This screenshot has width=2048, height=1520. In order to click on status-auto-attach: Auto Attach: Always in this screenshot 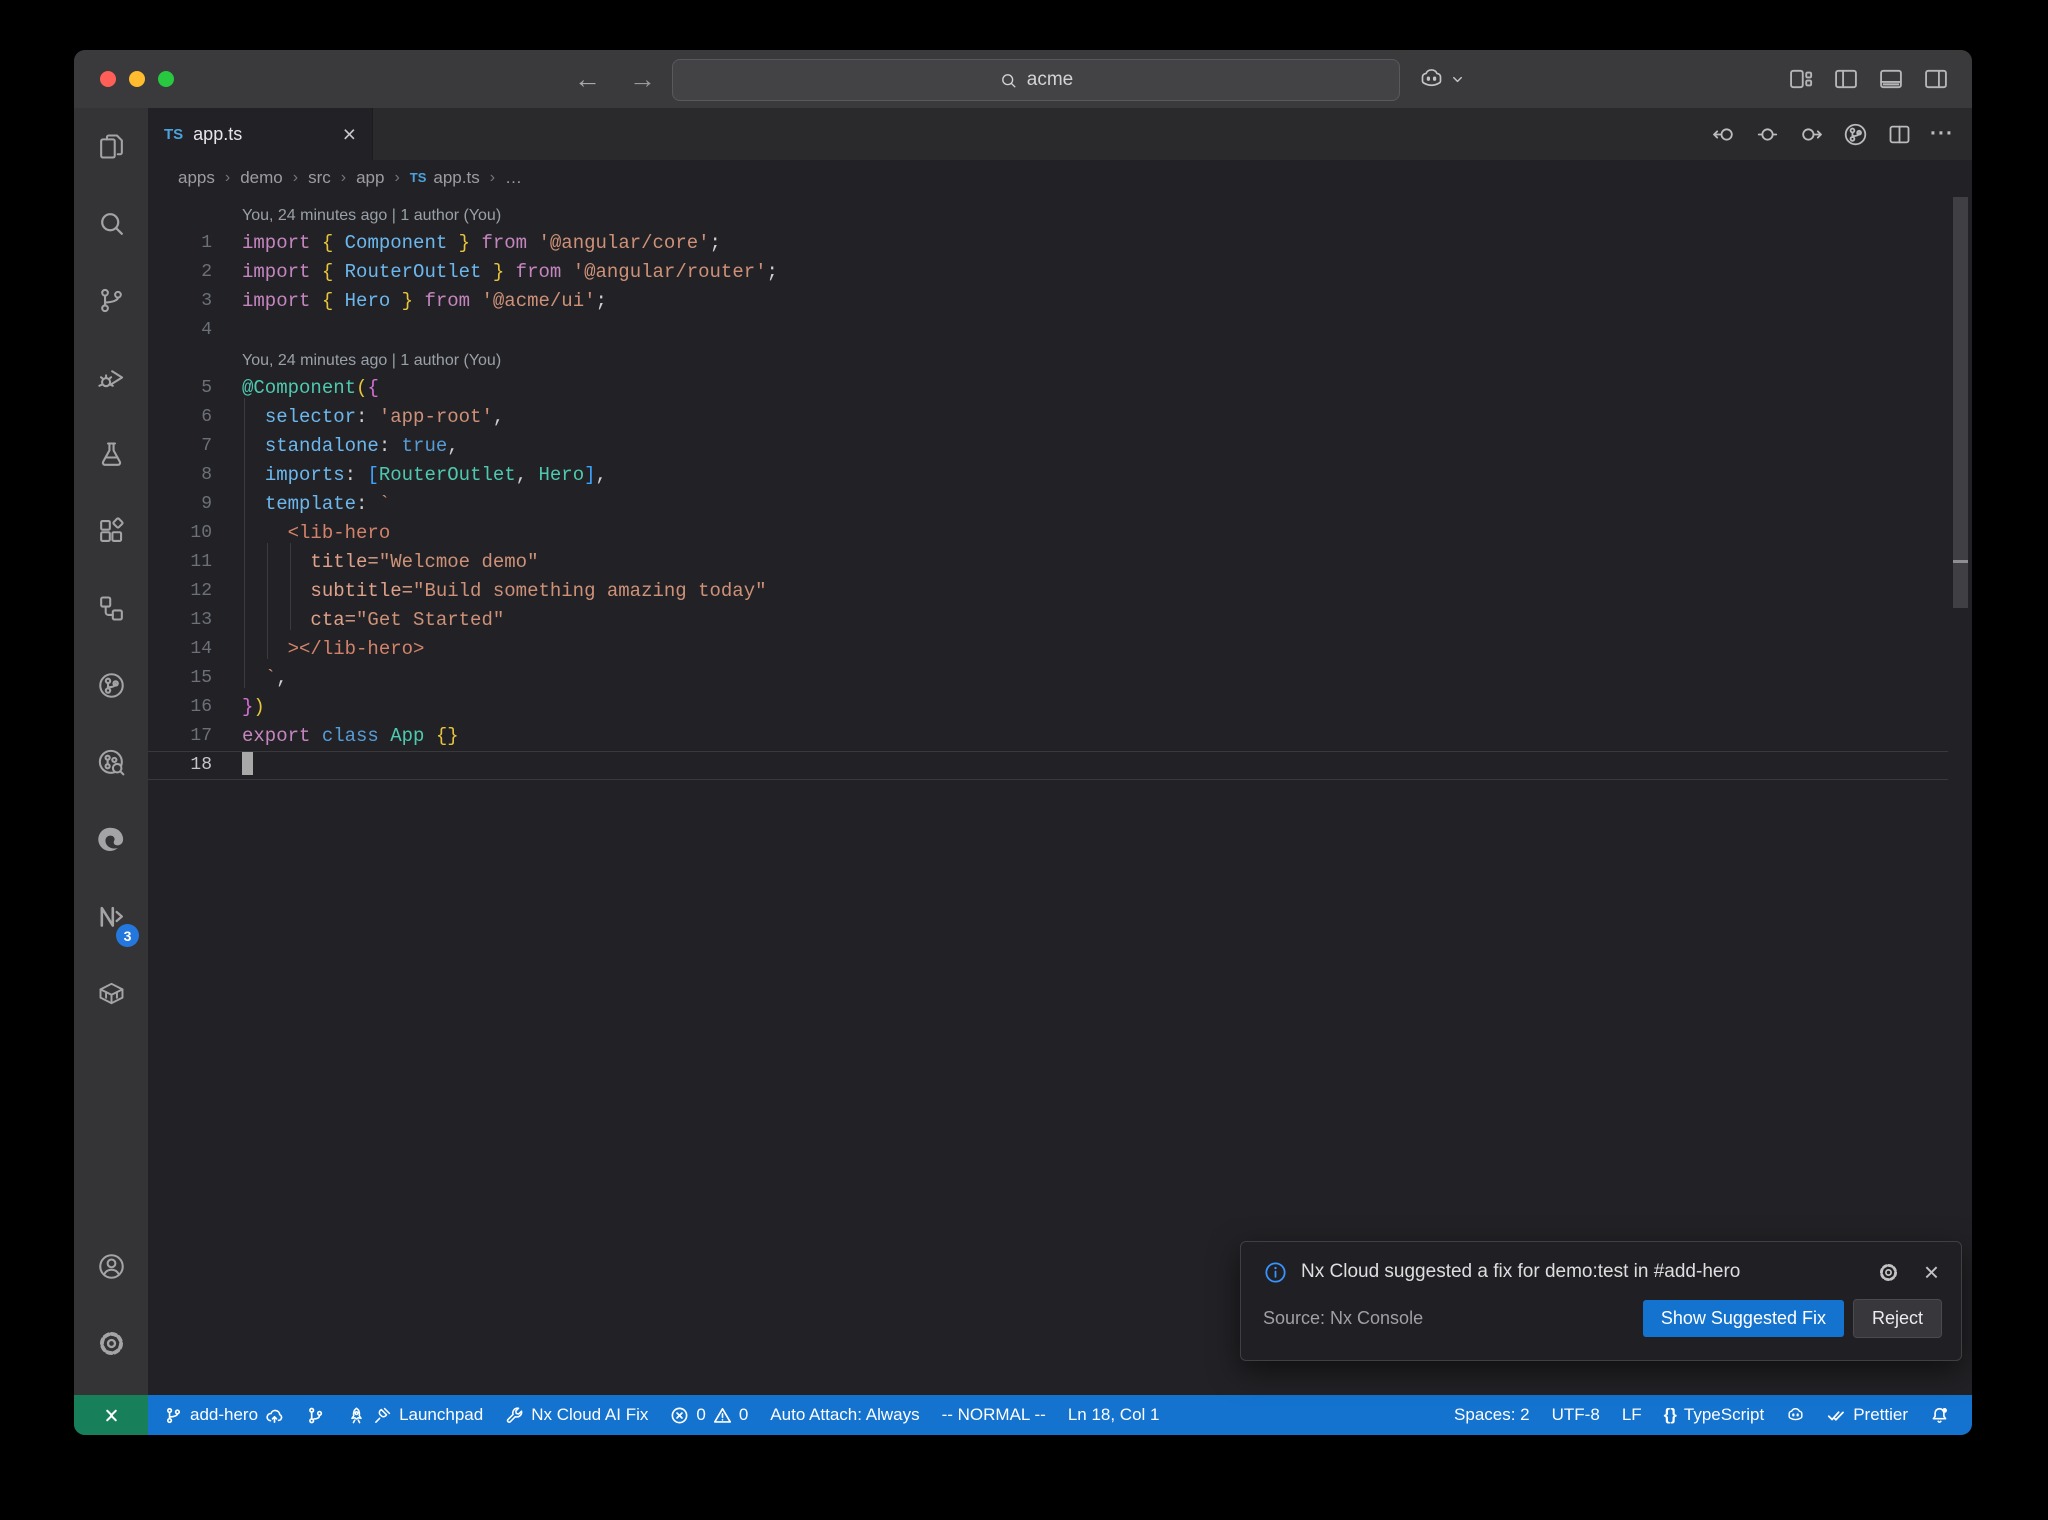, I will do `click(844, 1415)`.